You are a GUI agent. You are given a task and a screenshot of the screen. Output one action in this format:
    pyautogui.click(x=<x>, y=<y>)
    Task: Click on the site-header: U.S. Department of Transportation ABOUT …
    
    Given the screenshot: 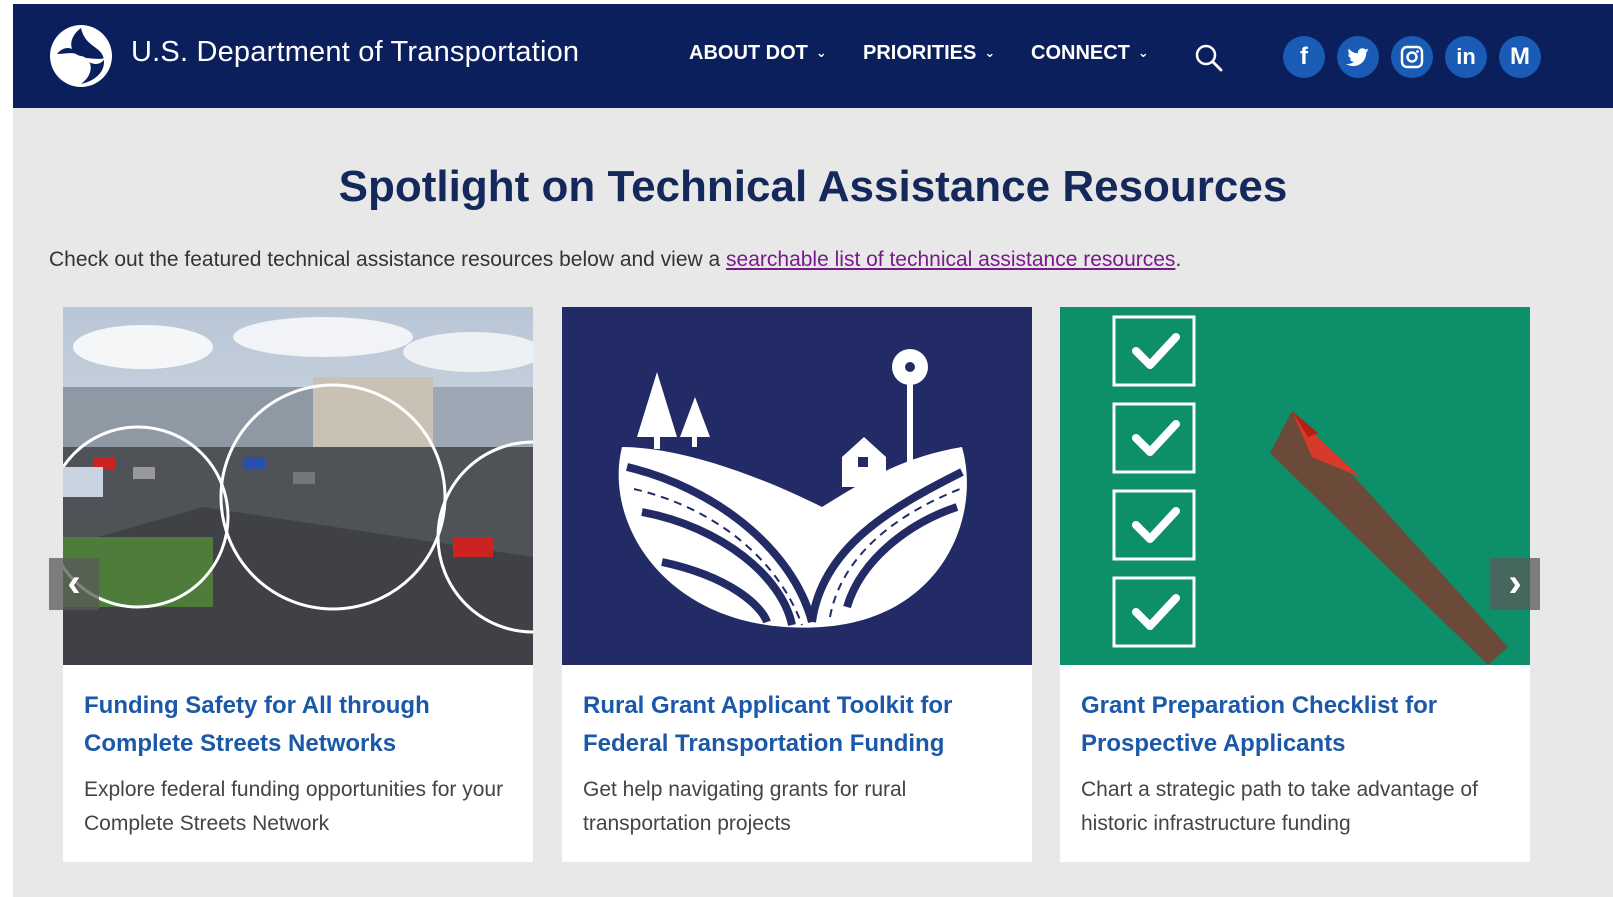 What is the action you would take?
    pyautogui.click(x=813, y=56)
    